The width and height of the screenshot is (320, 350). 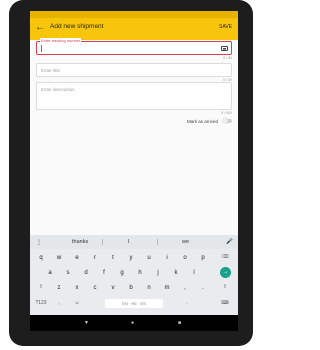 I want to click on mark-arrived-row: Mark as arrived, so click(x=209, y=120).